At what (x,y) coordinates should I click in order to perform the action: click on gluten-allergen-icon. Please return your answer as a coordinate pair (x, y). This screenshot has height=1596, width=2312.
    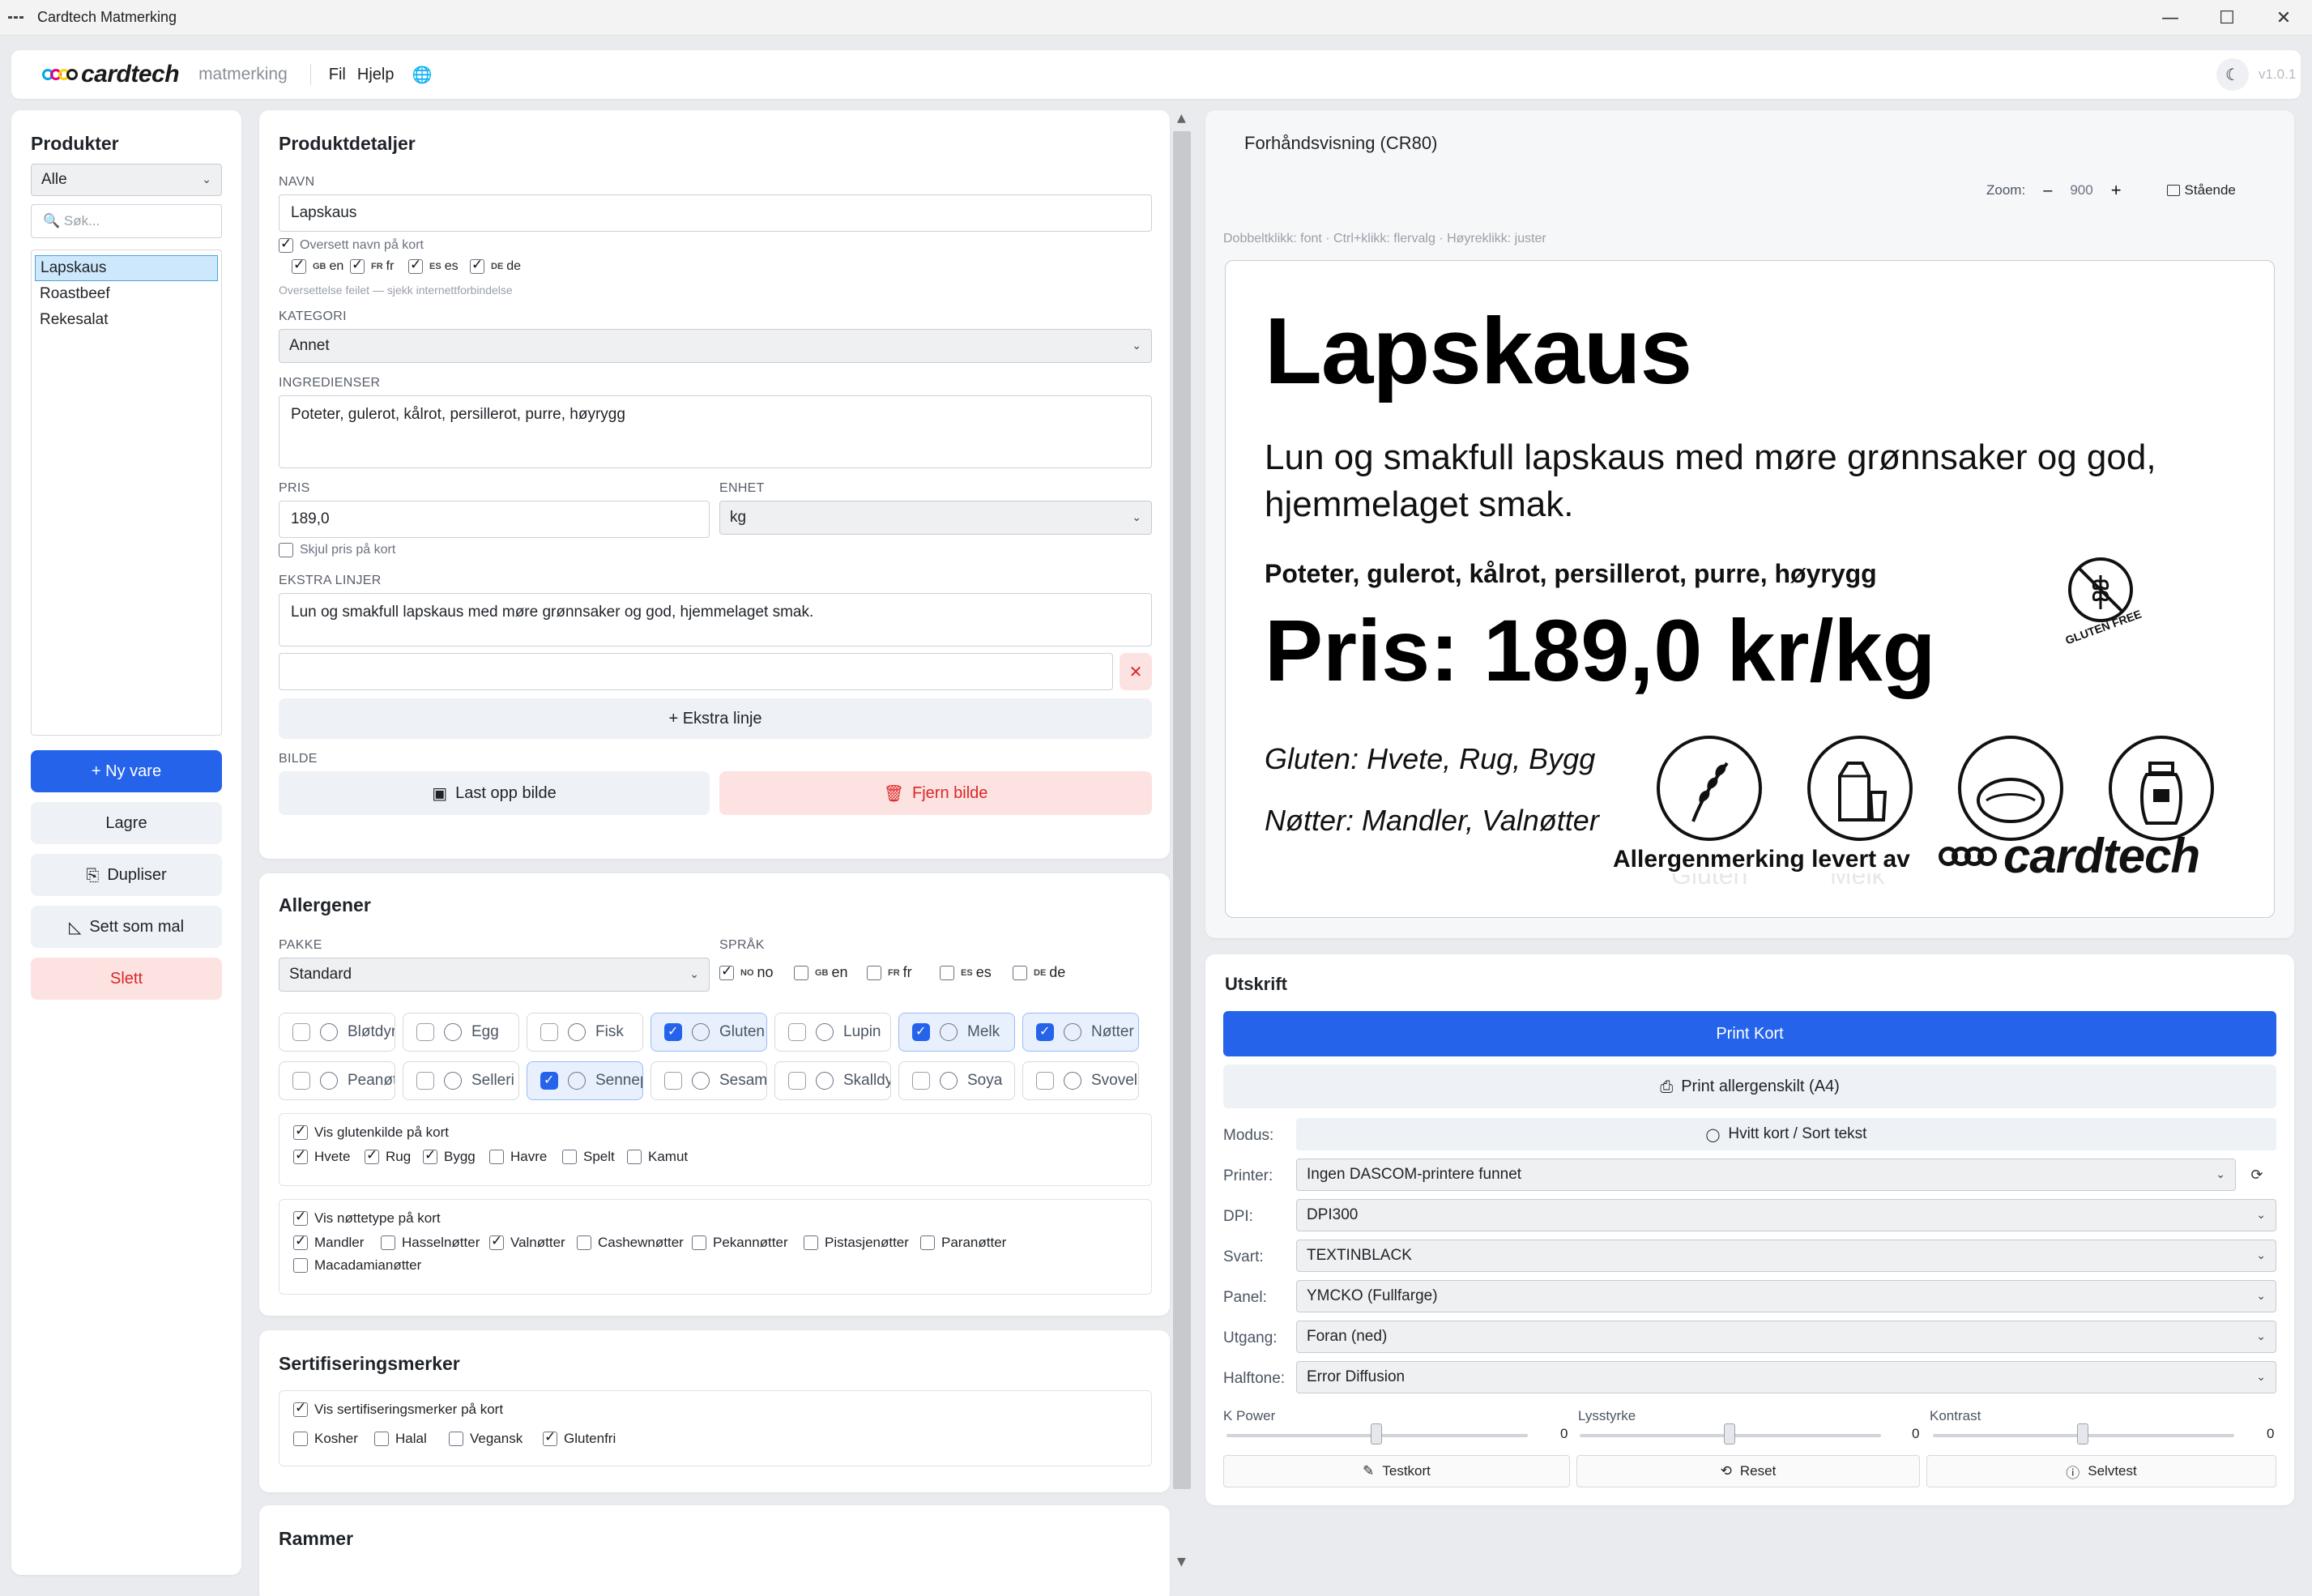
    Looking at the image, I should click on (1709, 788).